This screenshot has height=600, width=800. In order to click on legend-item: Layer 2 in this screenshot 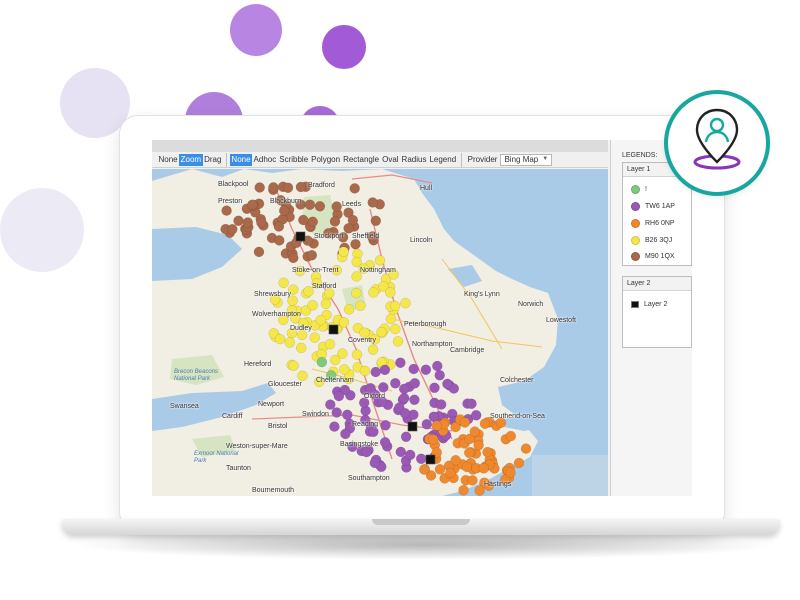, I will do `click(649, 304)`.